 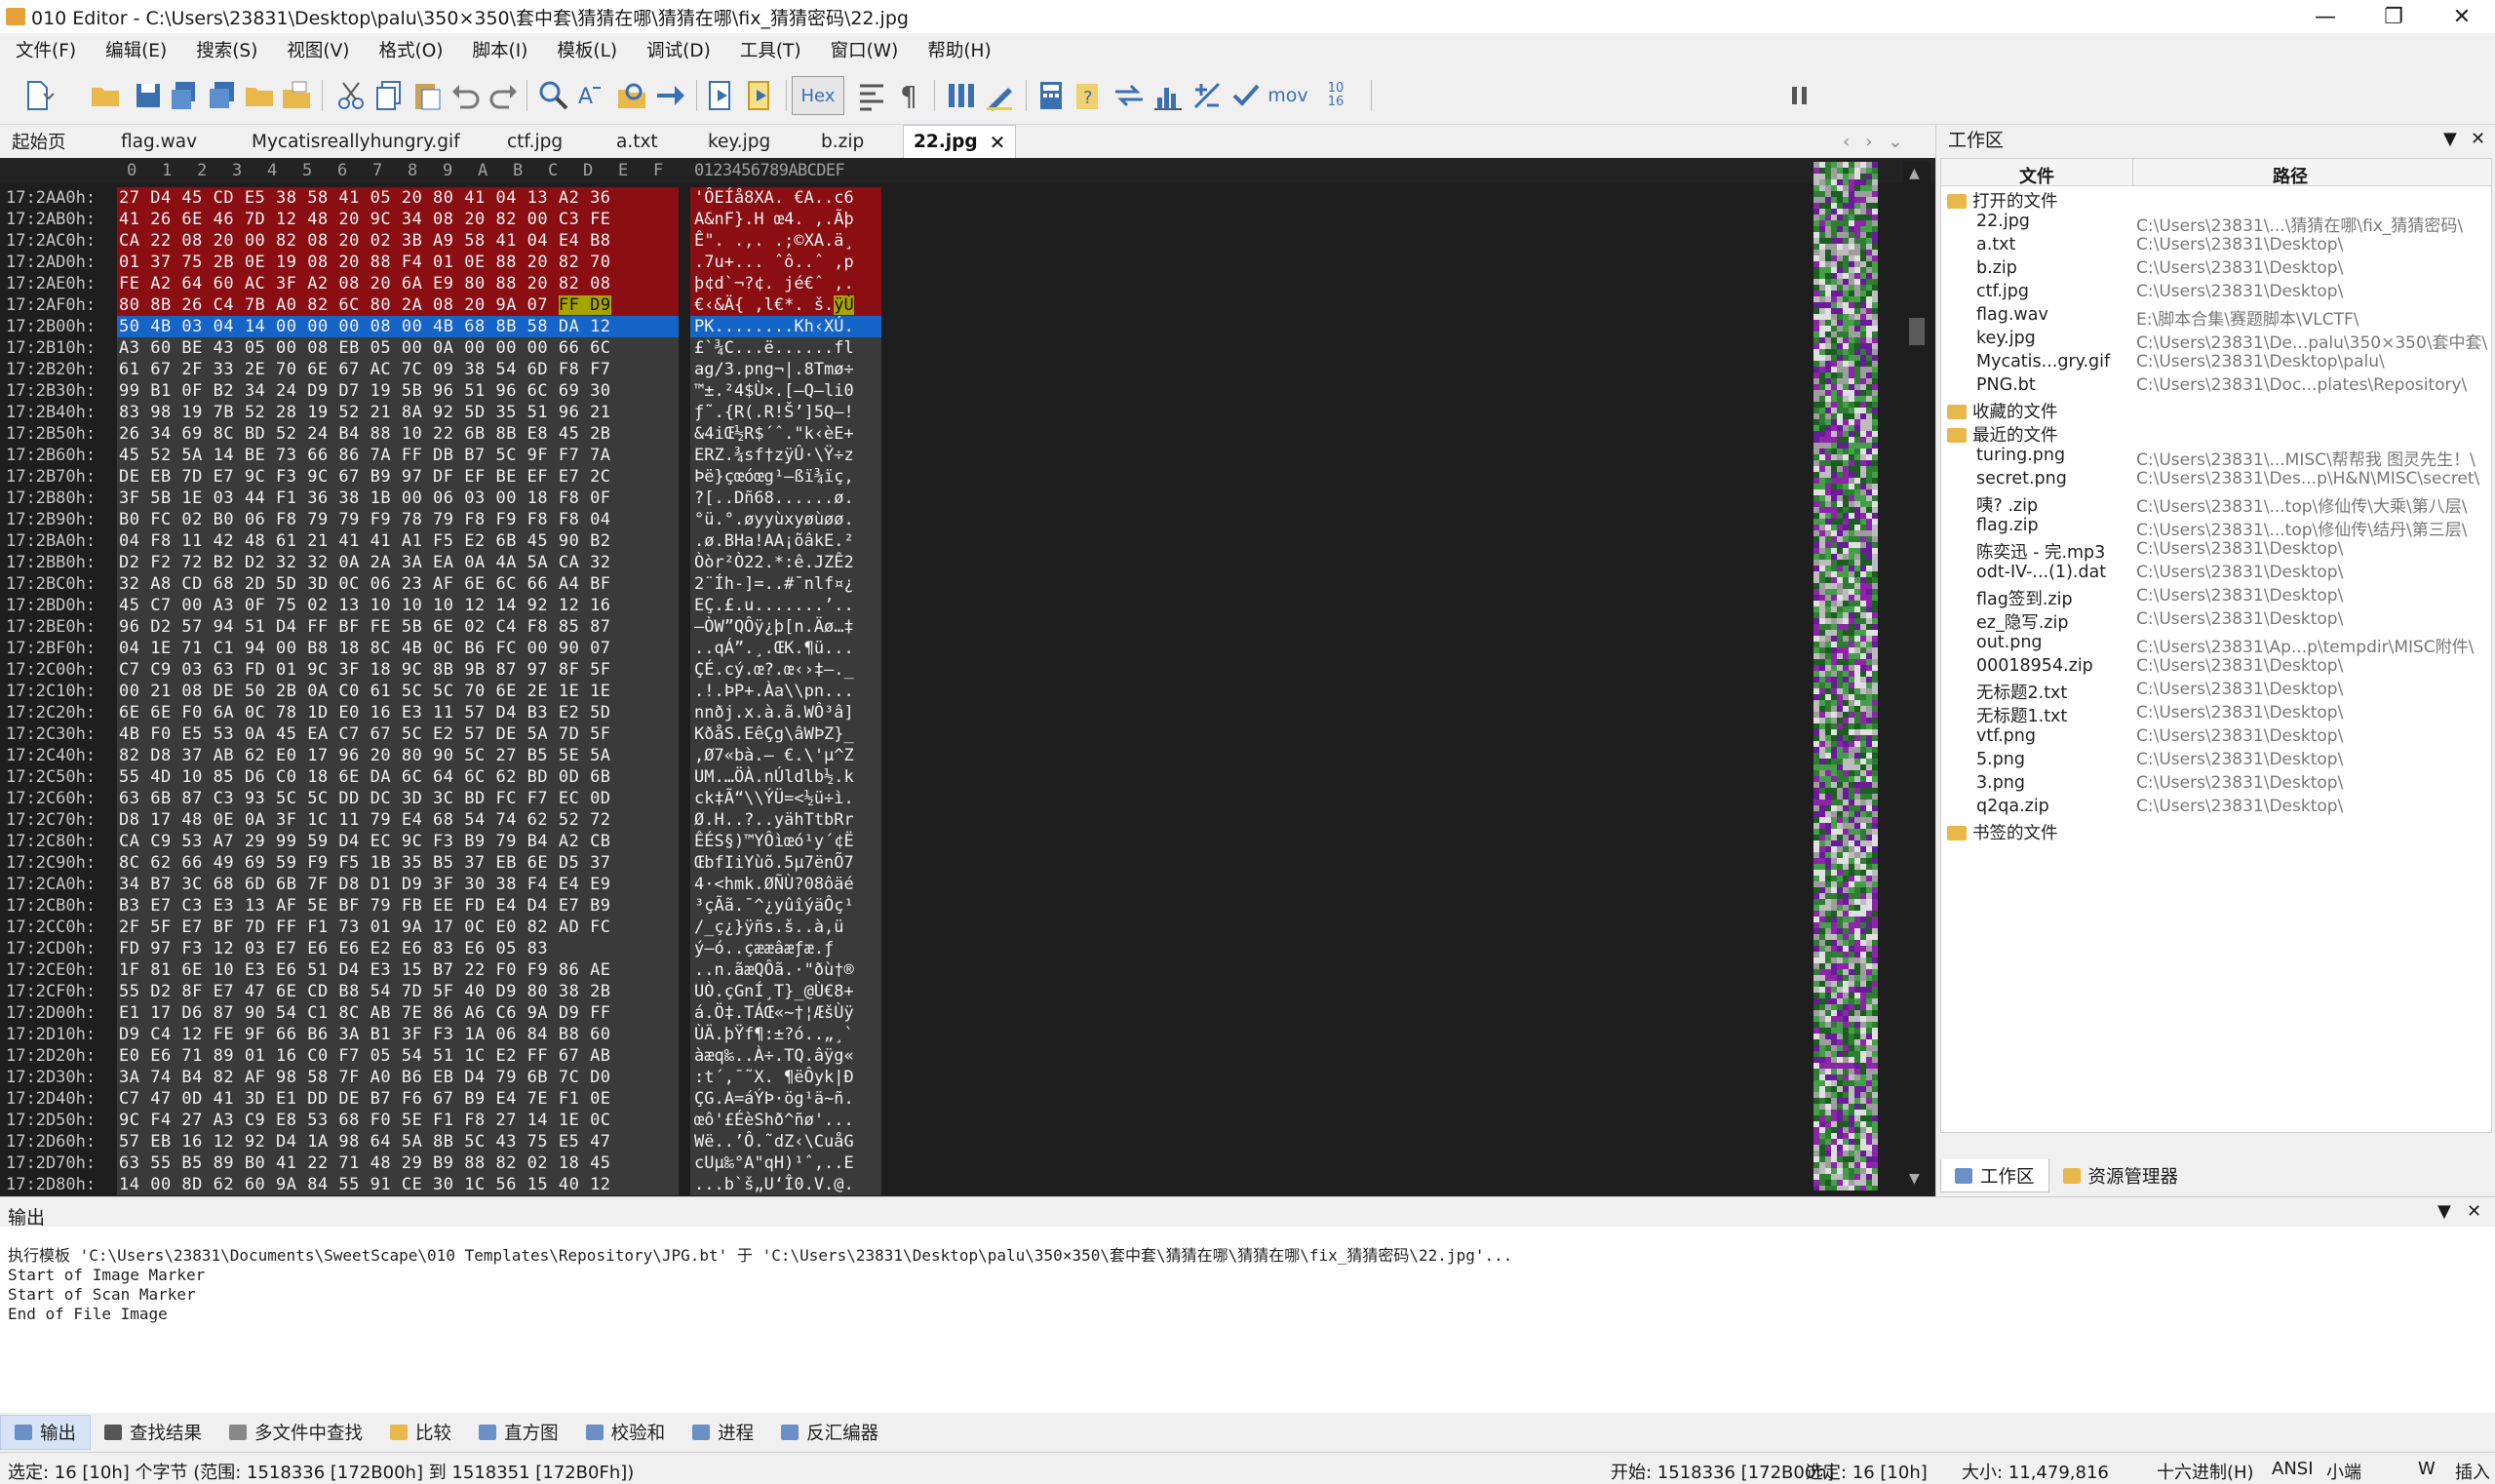 What do you see at coordinates (1799, 95) in the screenshot?
I see `pause-icon` at bounding box center [1799, 95].